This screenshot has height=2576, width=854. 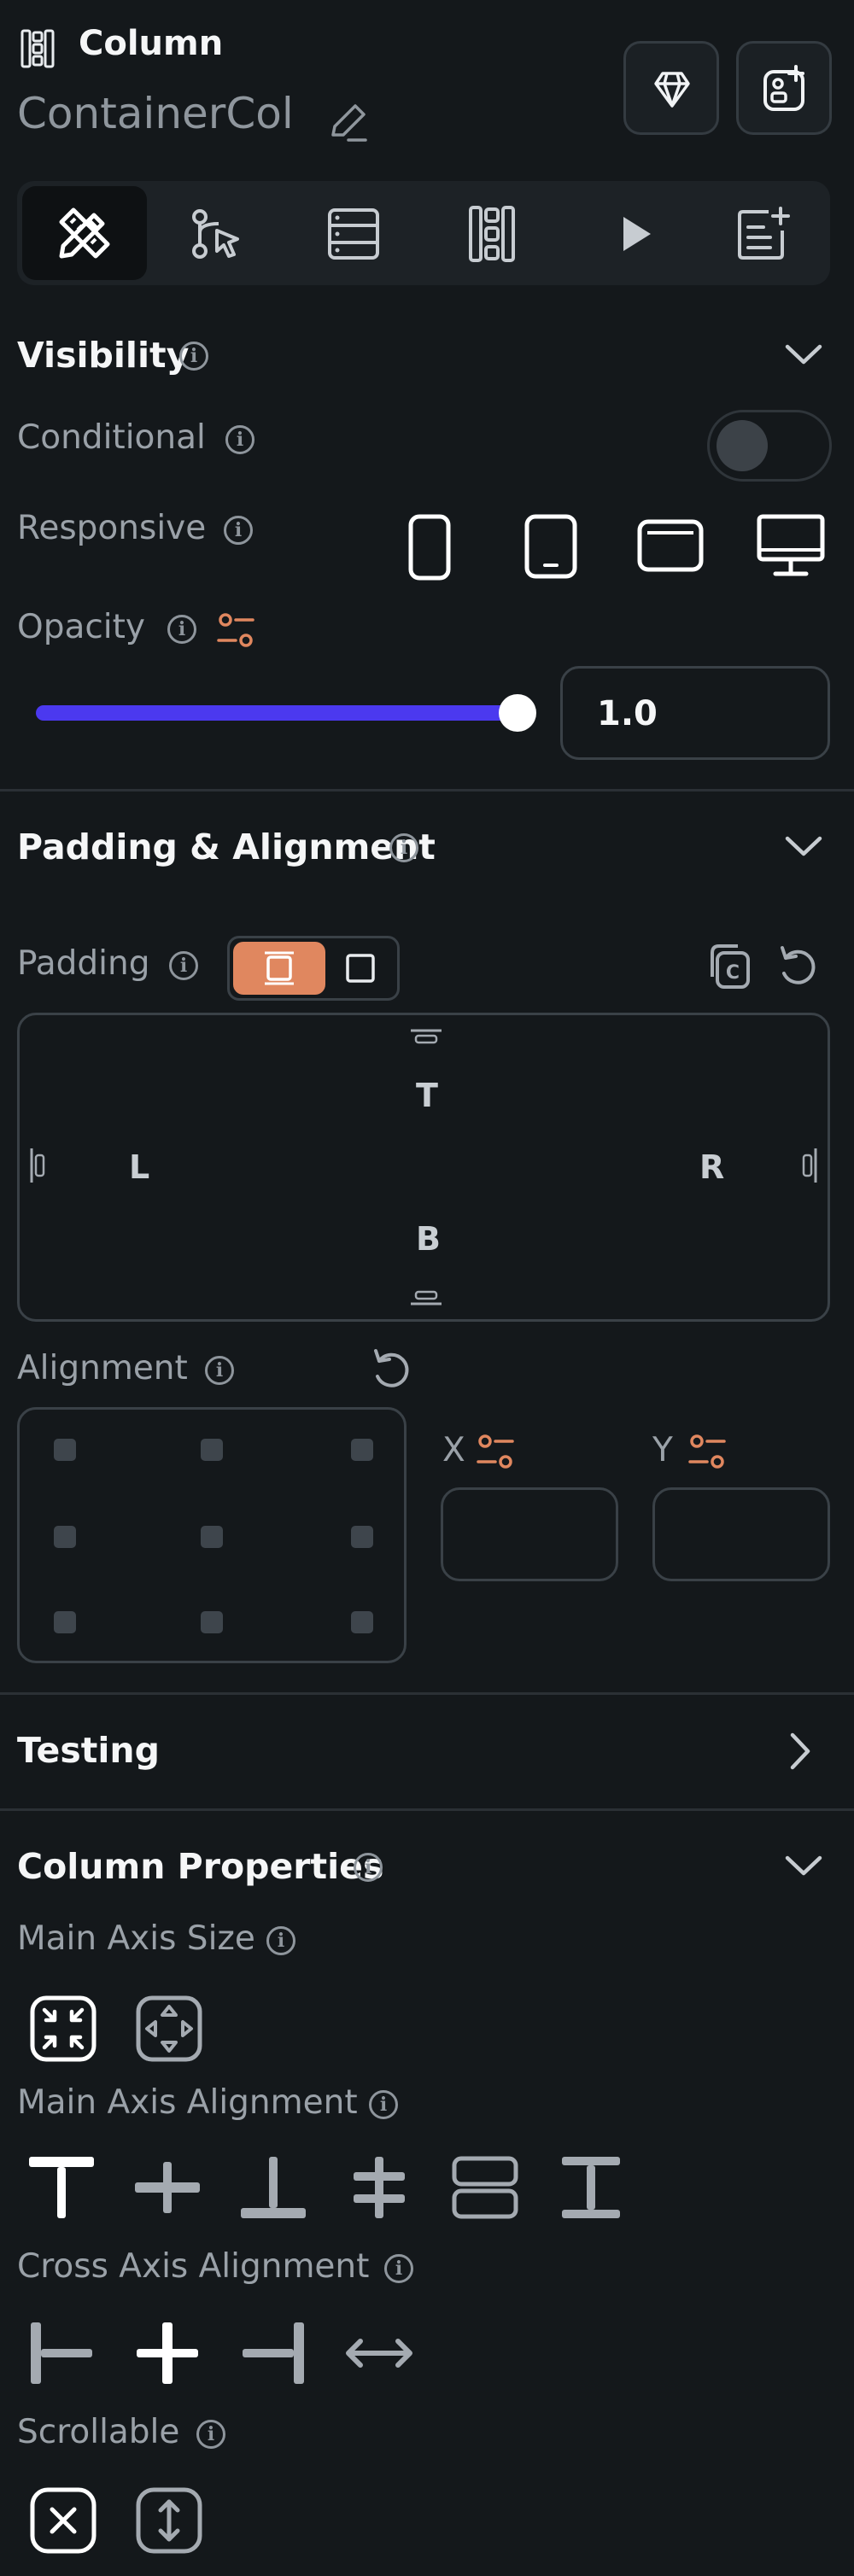 I want to click on add-widget-button, so click(x=784, y=88).